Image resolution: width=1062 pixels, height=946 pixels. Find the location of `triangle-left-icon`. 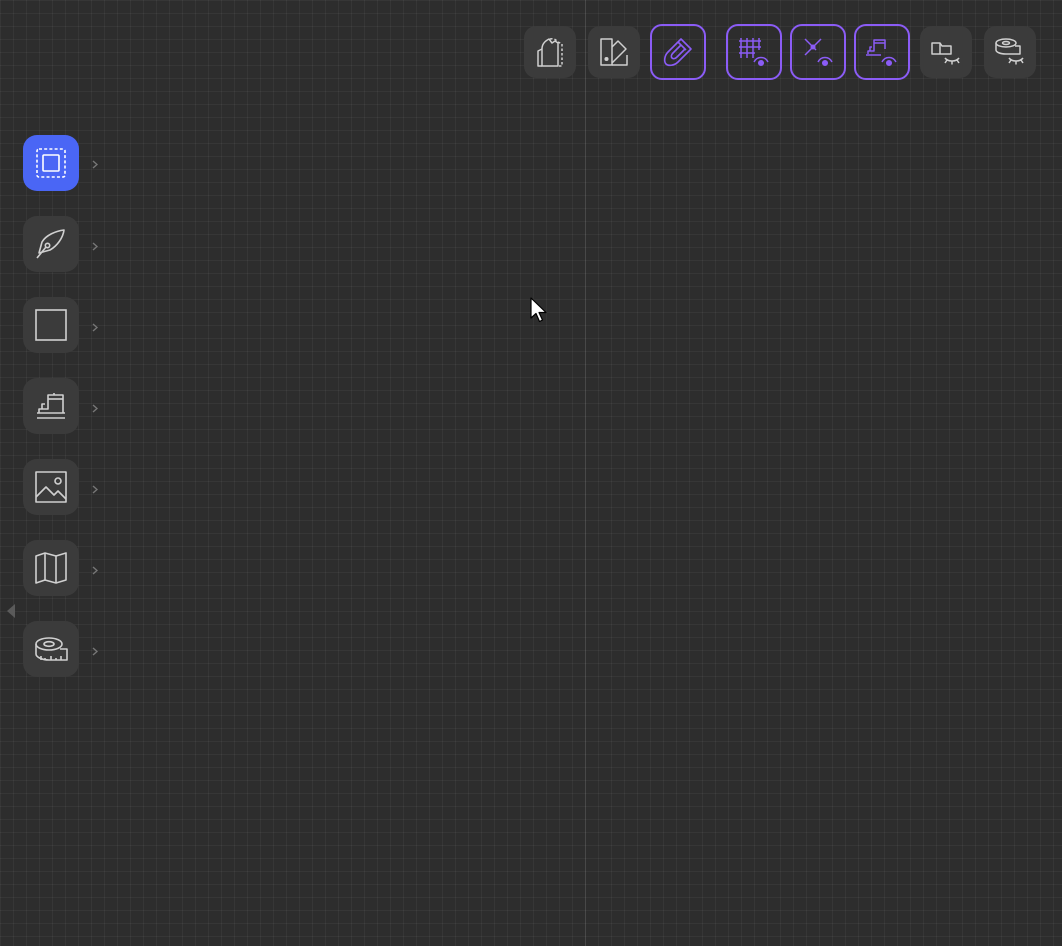

triangle-left-icon is located at coordinates (11, 611).